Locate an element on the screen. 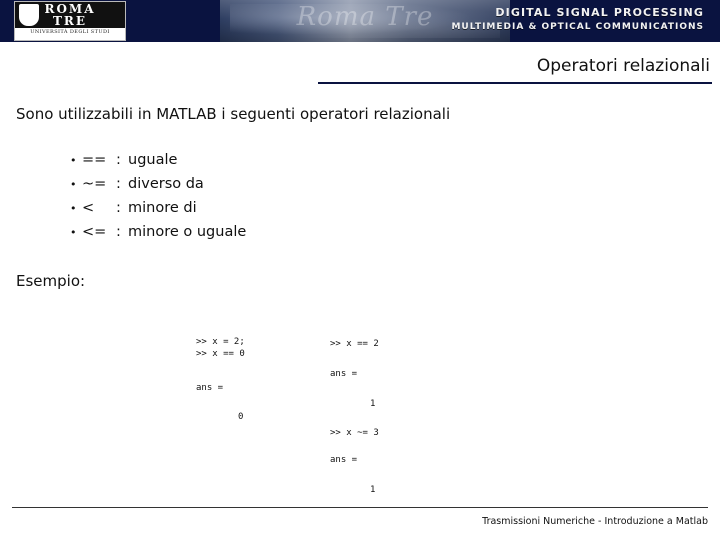 This screenshot has height=540, width=720. university-crest-icon is located at coordinates (29, 15).